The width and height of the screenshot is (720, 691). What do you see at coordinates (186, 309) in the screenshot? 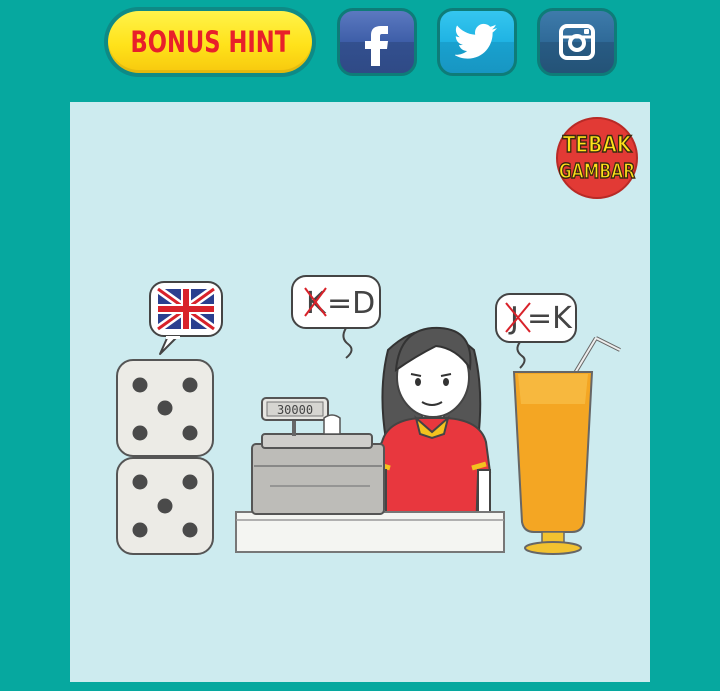
I see `uk-flag-icon` at bounding box center [186, 309].